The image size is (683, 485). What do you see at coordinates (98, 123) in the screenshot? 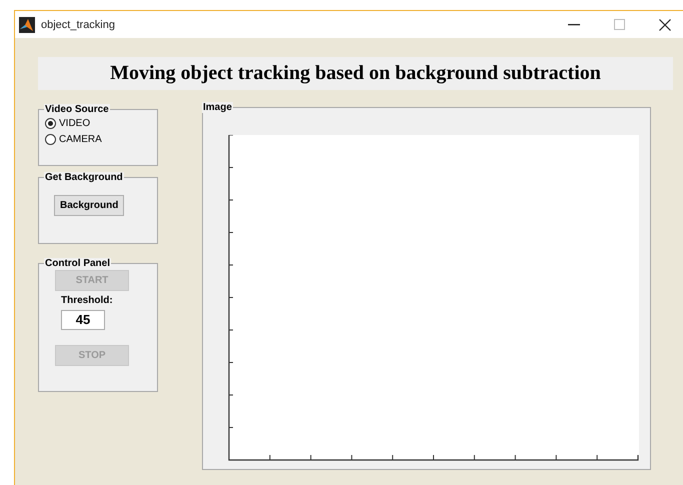
I see `radio-option: VIDEO` at bounding box center [98, 123].